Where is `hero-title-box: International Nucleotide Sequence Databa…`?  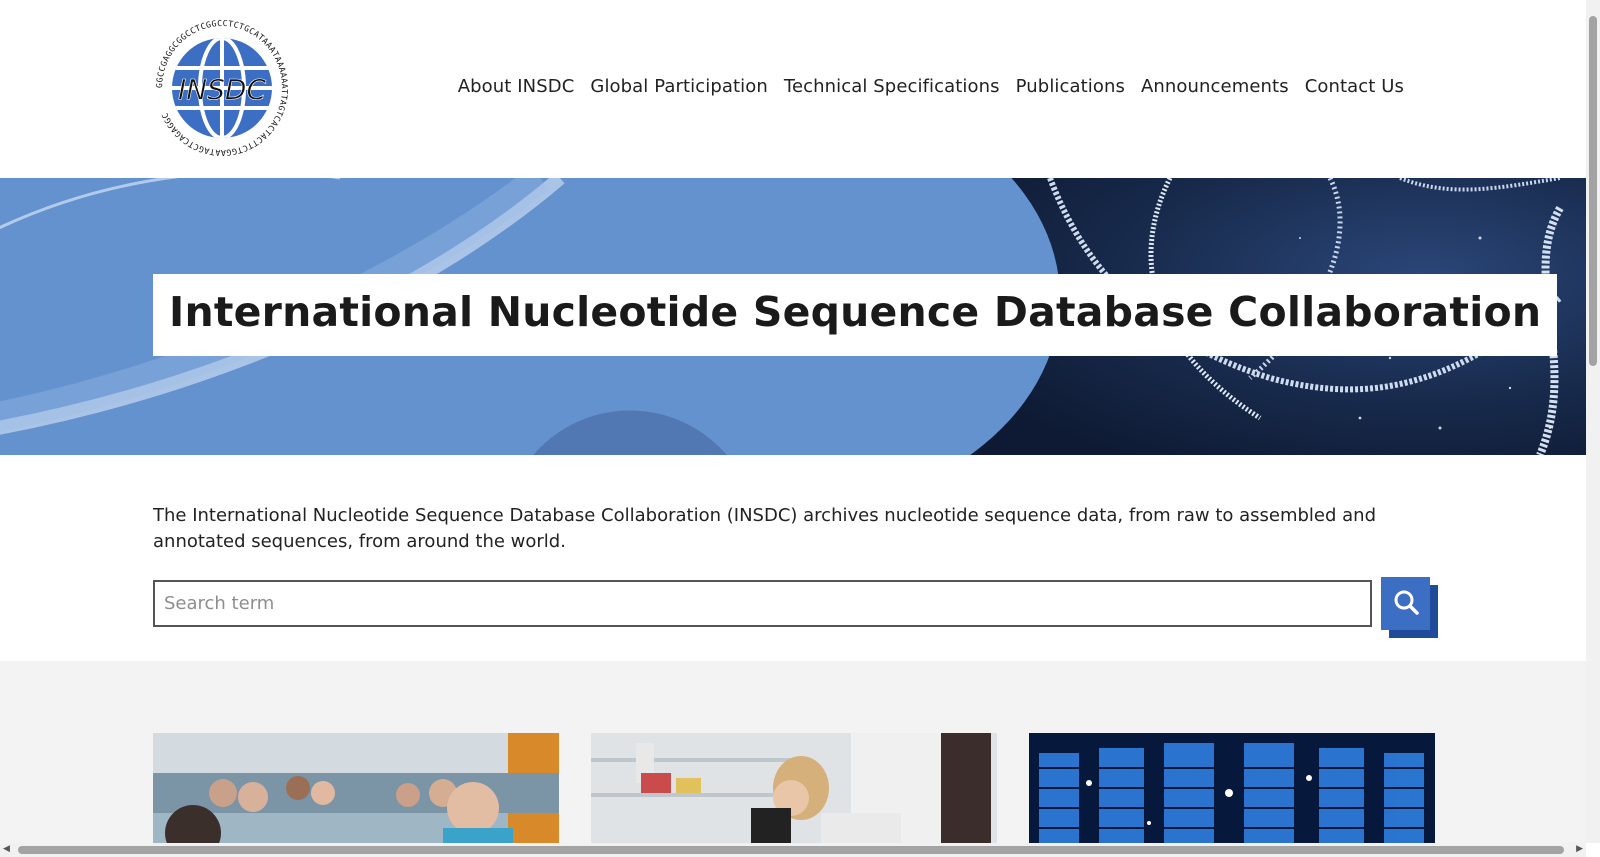
hero-title-box: International Nucleotide Sequence Databa… is located at coordinates (855, 315).